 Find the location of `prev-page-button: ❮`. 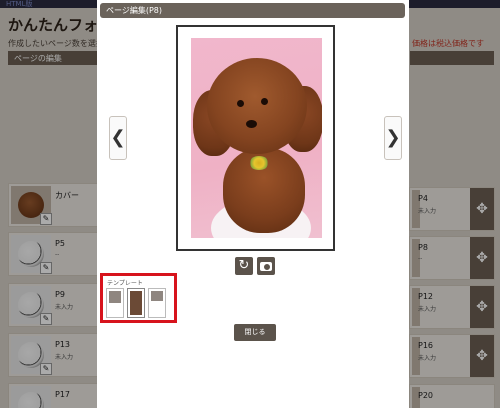

prev-page-button: ❮ is located at coordinates (118, 138).